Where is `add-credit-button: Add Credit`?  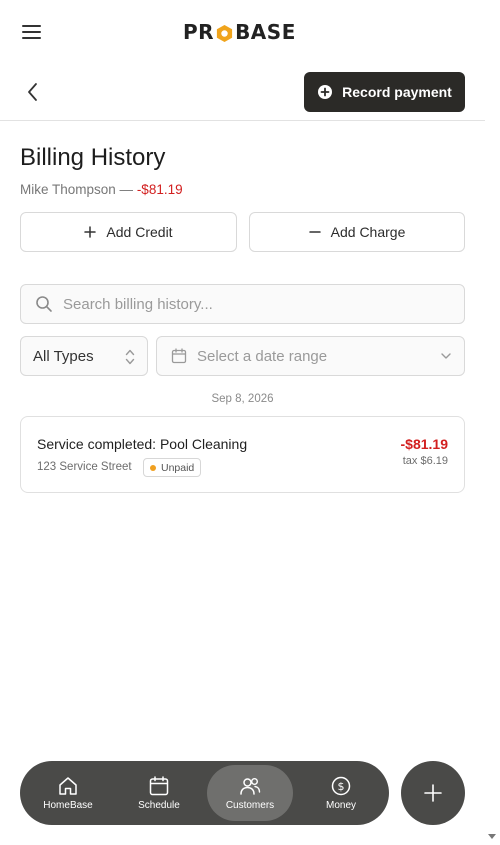 add-credit-button: Add Credit is located at coordinates (128, 232).